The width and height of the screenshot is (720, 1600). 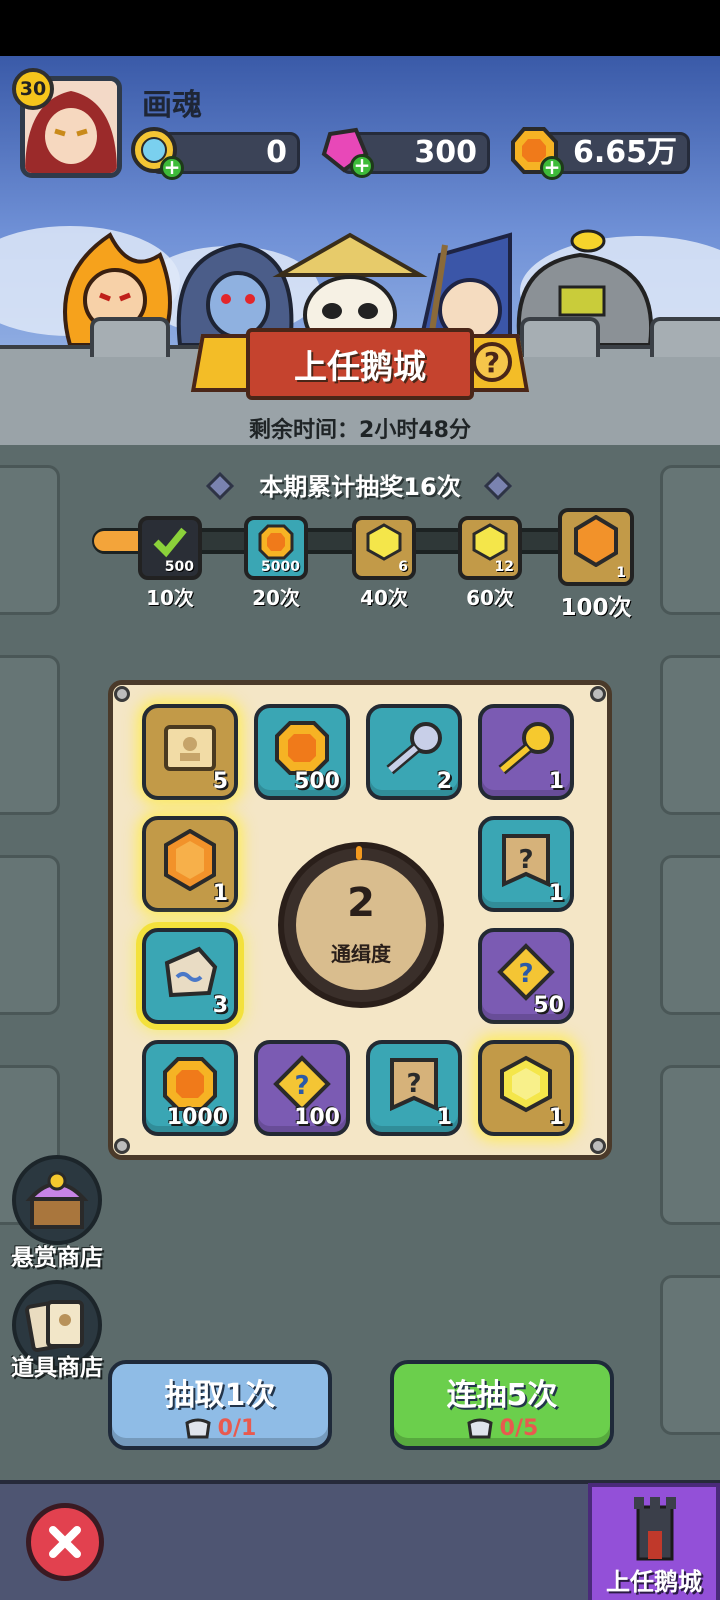 What do you see at coordinates (172, 105) in the screenshot?
I see `player-name: 画魂` at bounding box center [172, 105].